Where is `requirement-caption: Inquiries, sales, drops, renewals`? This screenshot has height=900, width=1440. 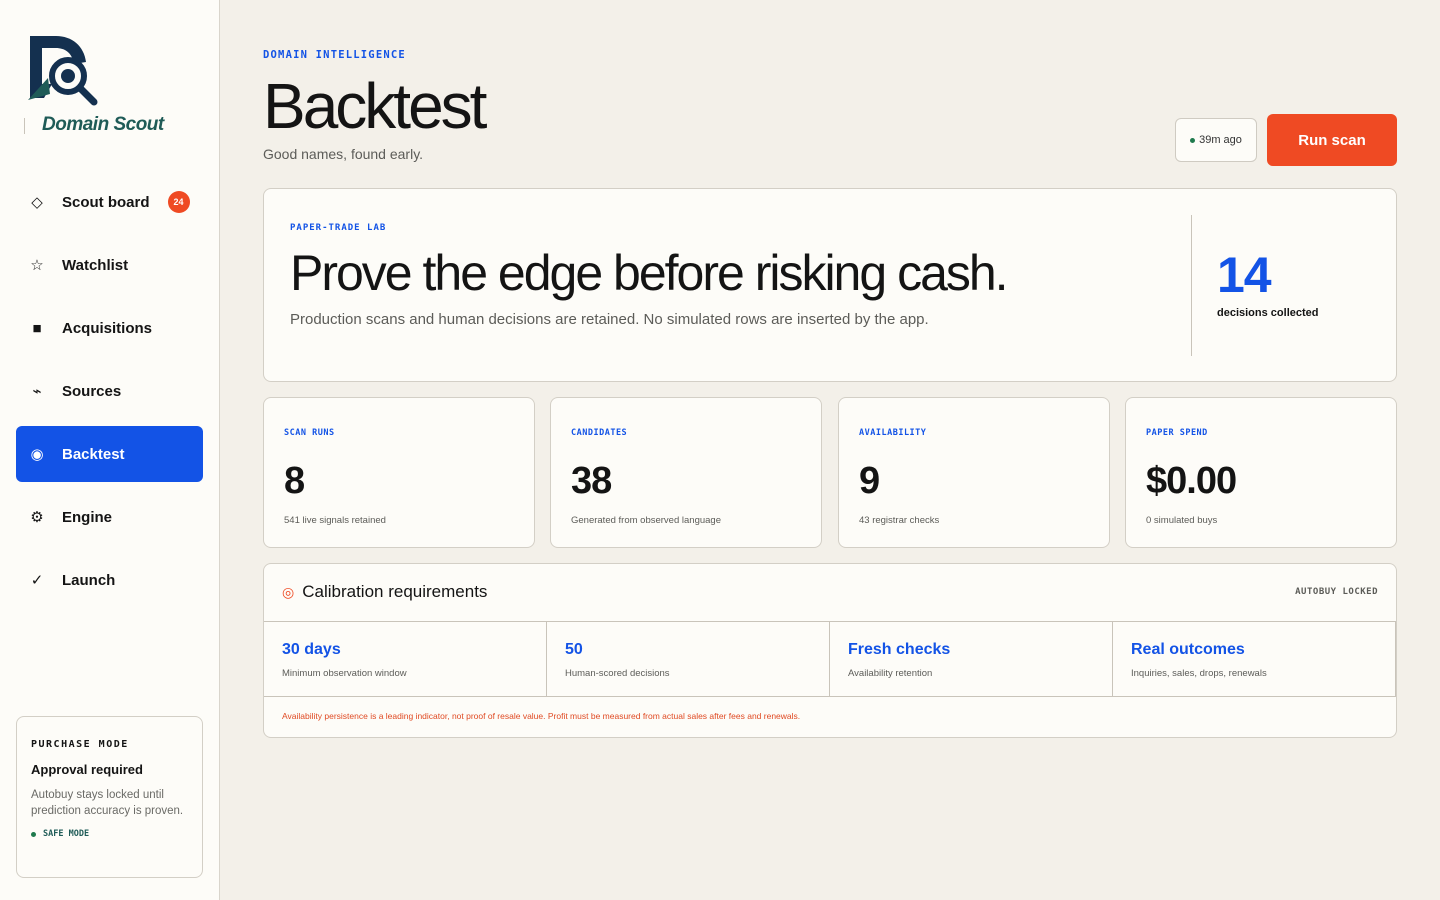 requirement-caption: Inquiries, sales, drops, renewals is located at coordinates (1199, 673).